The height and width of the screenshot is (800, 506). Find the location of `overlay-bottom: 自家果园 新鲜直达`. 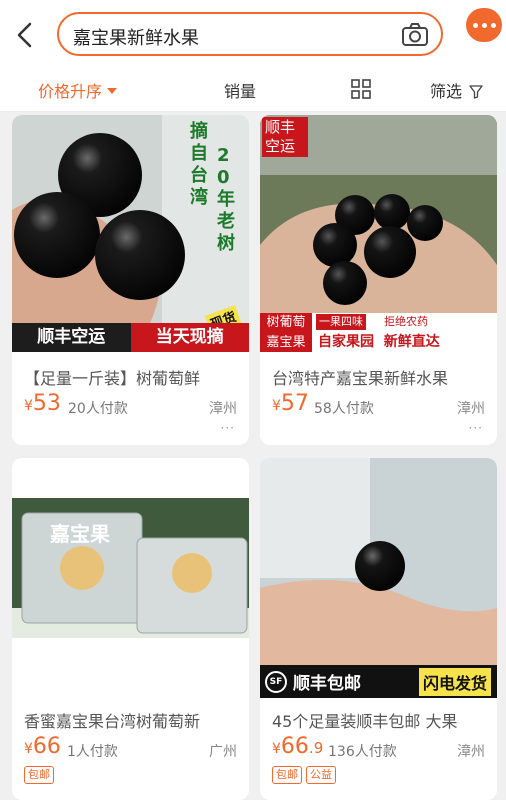

overlay-bottom: 自家果园 新鲜直达 is located at coordinates (379, 342).